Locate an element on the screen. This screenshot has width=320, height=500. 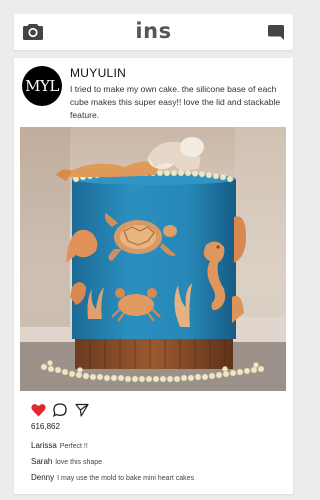
top-bar: ins is located at coordinates (153, 32).